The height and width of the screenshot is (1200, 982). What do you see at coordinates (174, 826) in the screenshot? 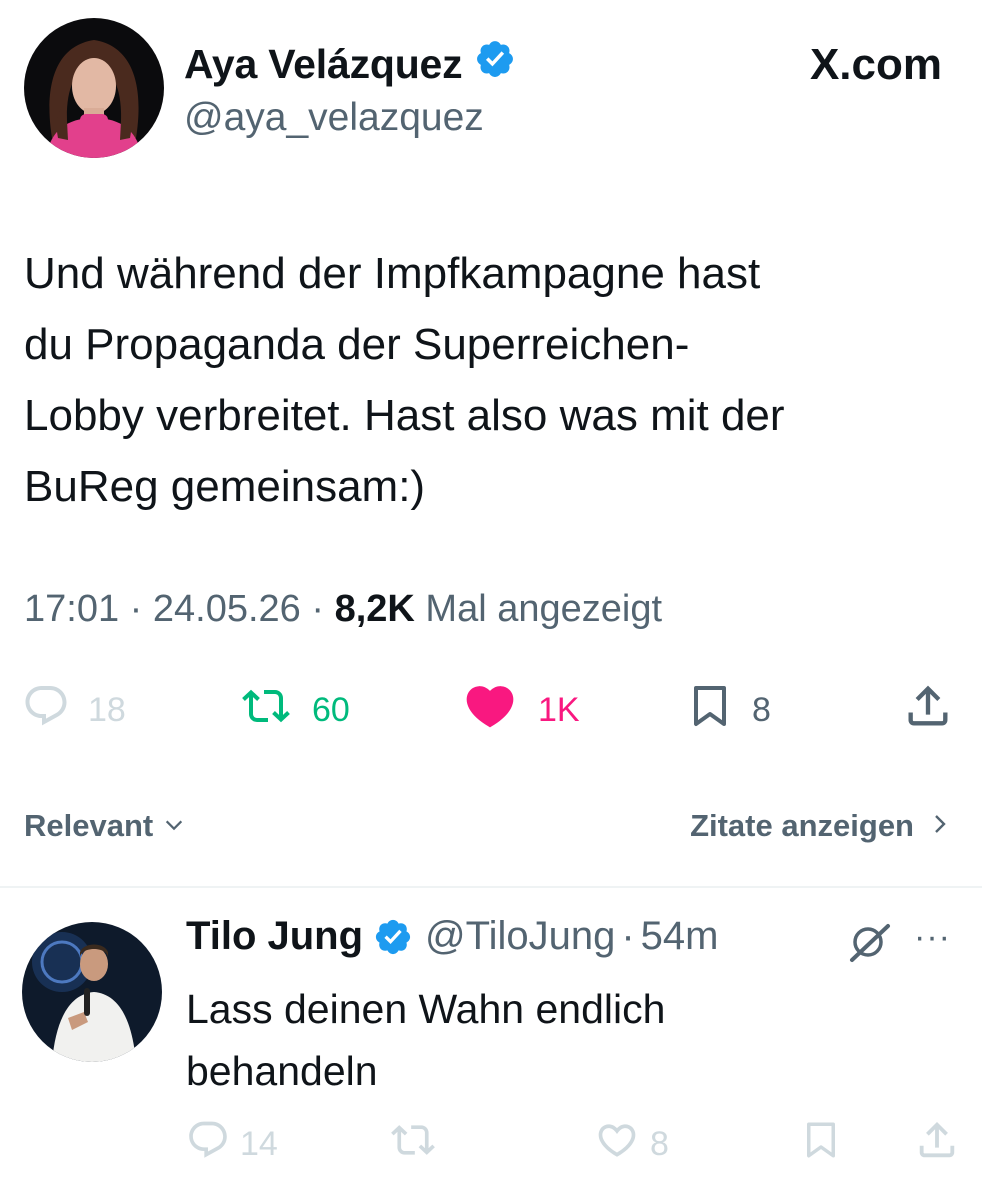
I see `chevron-down-icon` at bounding box center [174, 826].